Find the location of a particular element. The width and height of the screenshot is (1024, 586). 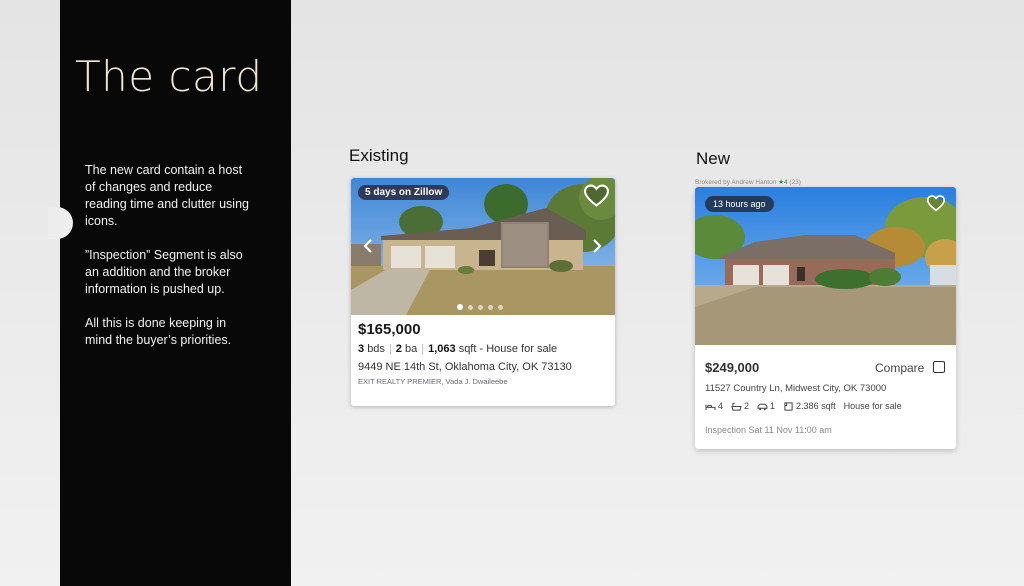

broker-info: EXIT REALTY PREMIER, Vada J. Dwaileebe is located at coordinates (433, 381).